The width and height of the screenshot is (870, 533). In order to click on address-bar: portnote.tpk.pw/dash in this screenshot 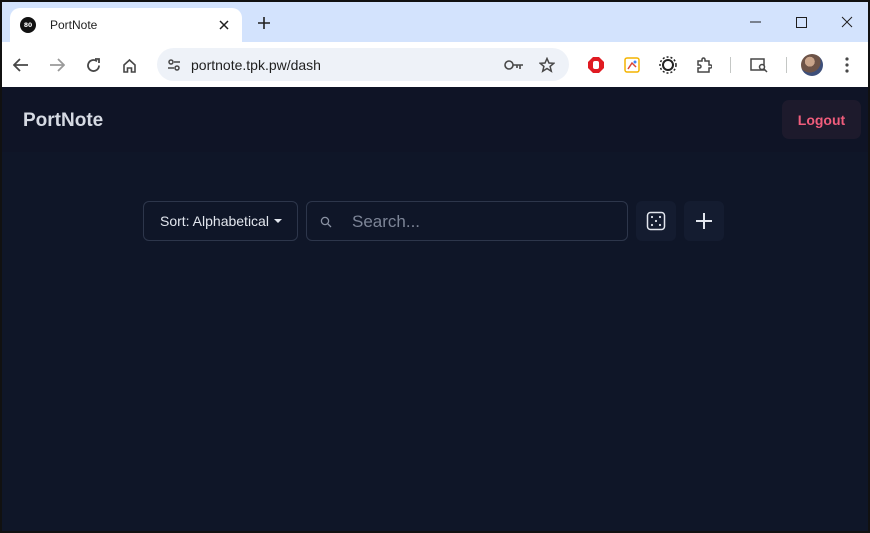, I will do `click(363, 64)`.